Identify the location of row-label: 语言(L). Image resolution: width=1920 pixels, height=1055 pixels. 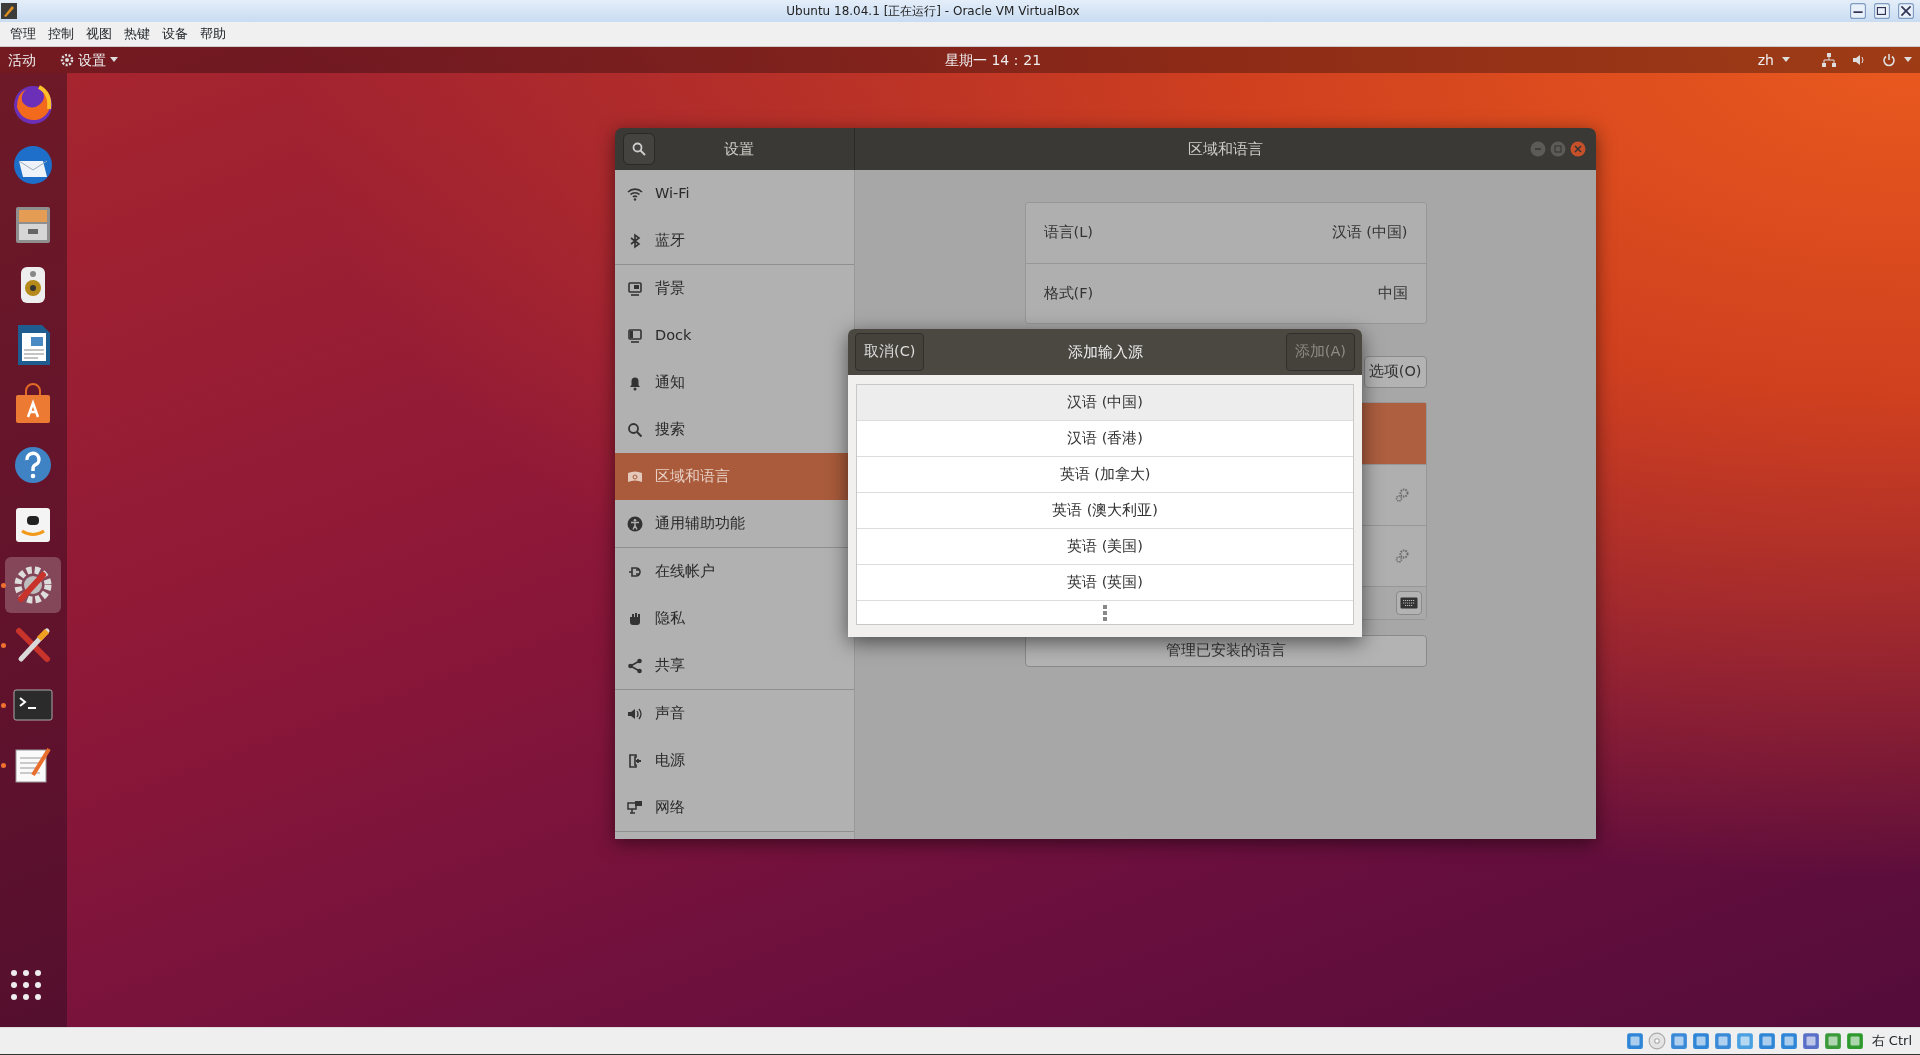
(1068, 233).